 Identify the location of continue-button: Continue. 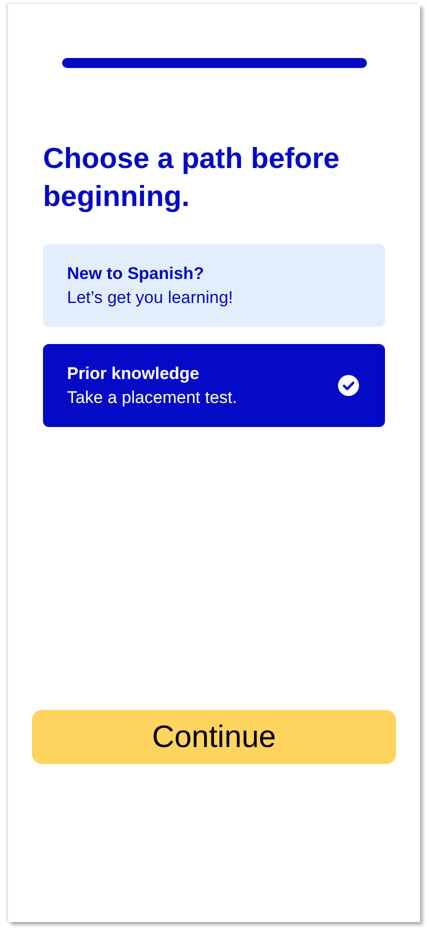
(214, 737).